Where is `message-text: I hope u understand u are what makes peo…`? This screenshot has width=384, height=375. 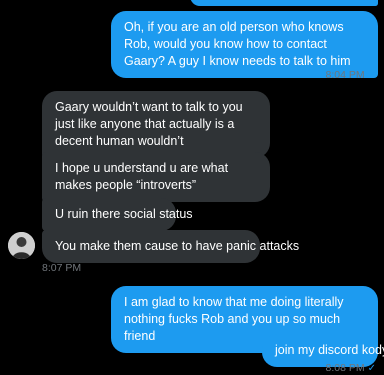 message-text: I hope u understand u are what makes peo… is located at coordinates (142, 176).